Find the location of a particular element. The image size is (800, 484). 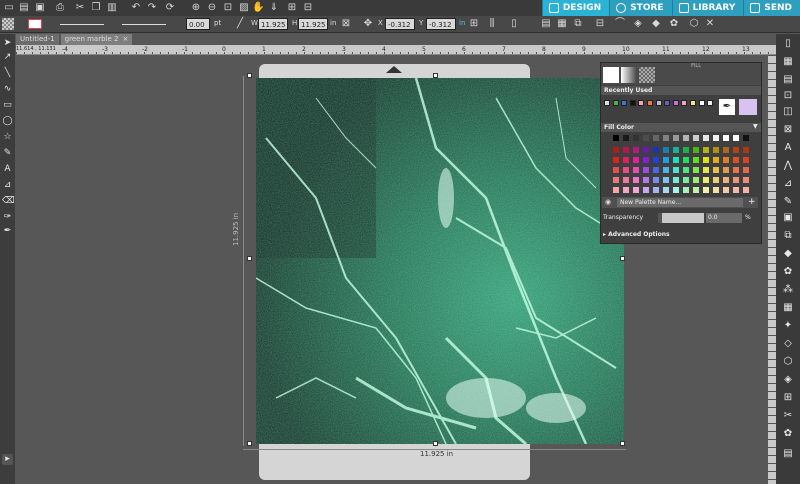

eyedropper-icon: ✒ is located at coordinates (7, 231).